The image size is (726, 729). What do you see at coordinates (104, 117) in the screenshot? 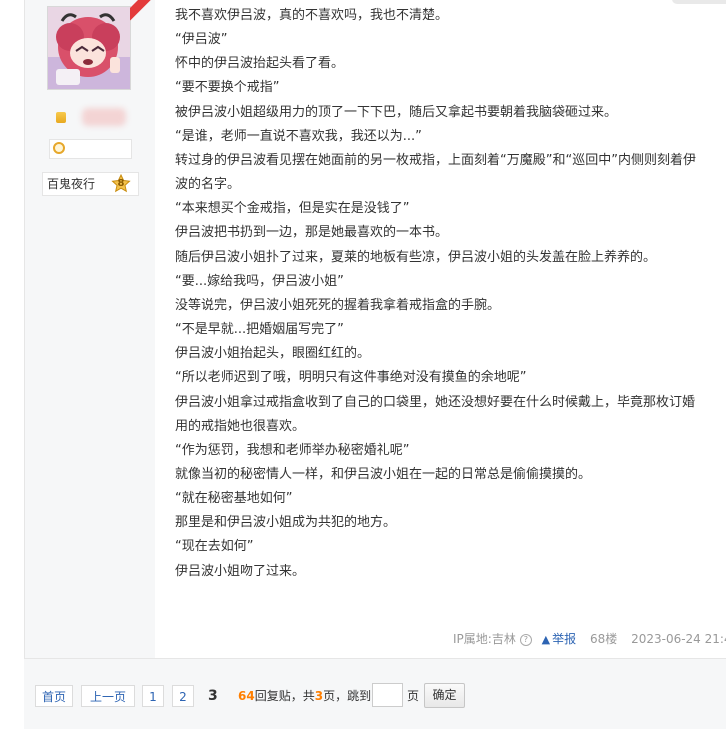
I see `username-redacted` at bounding box center [104, 117].